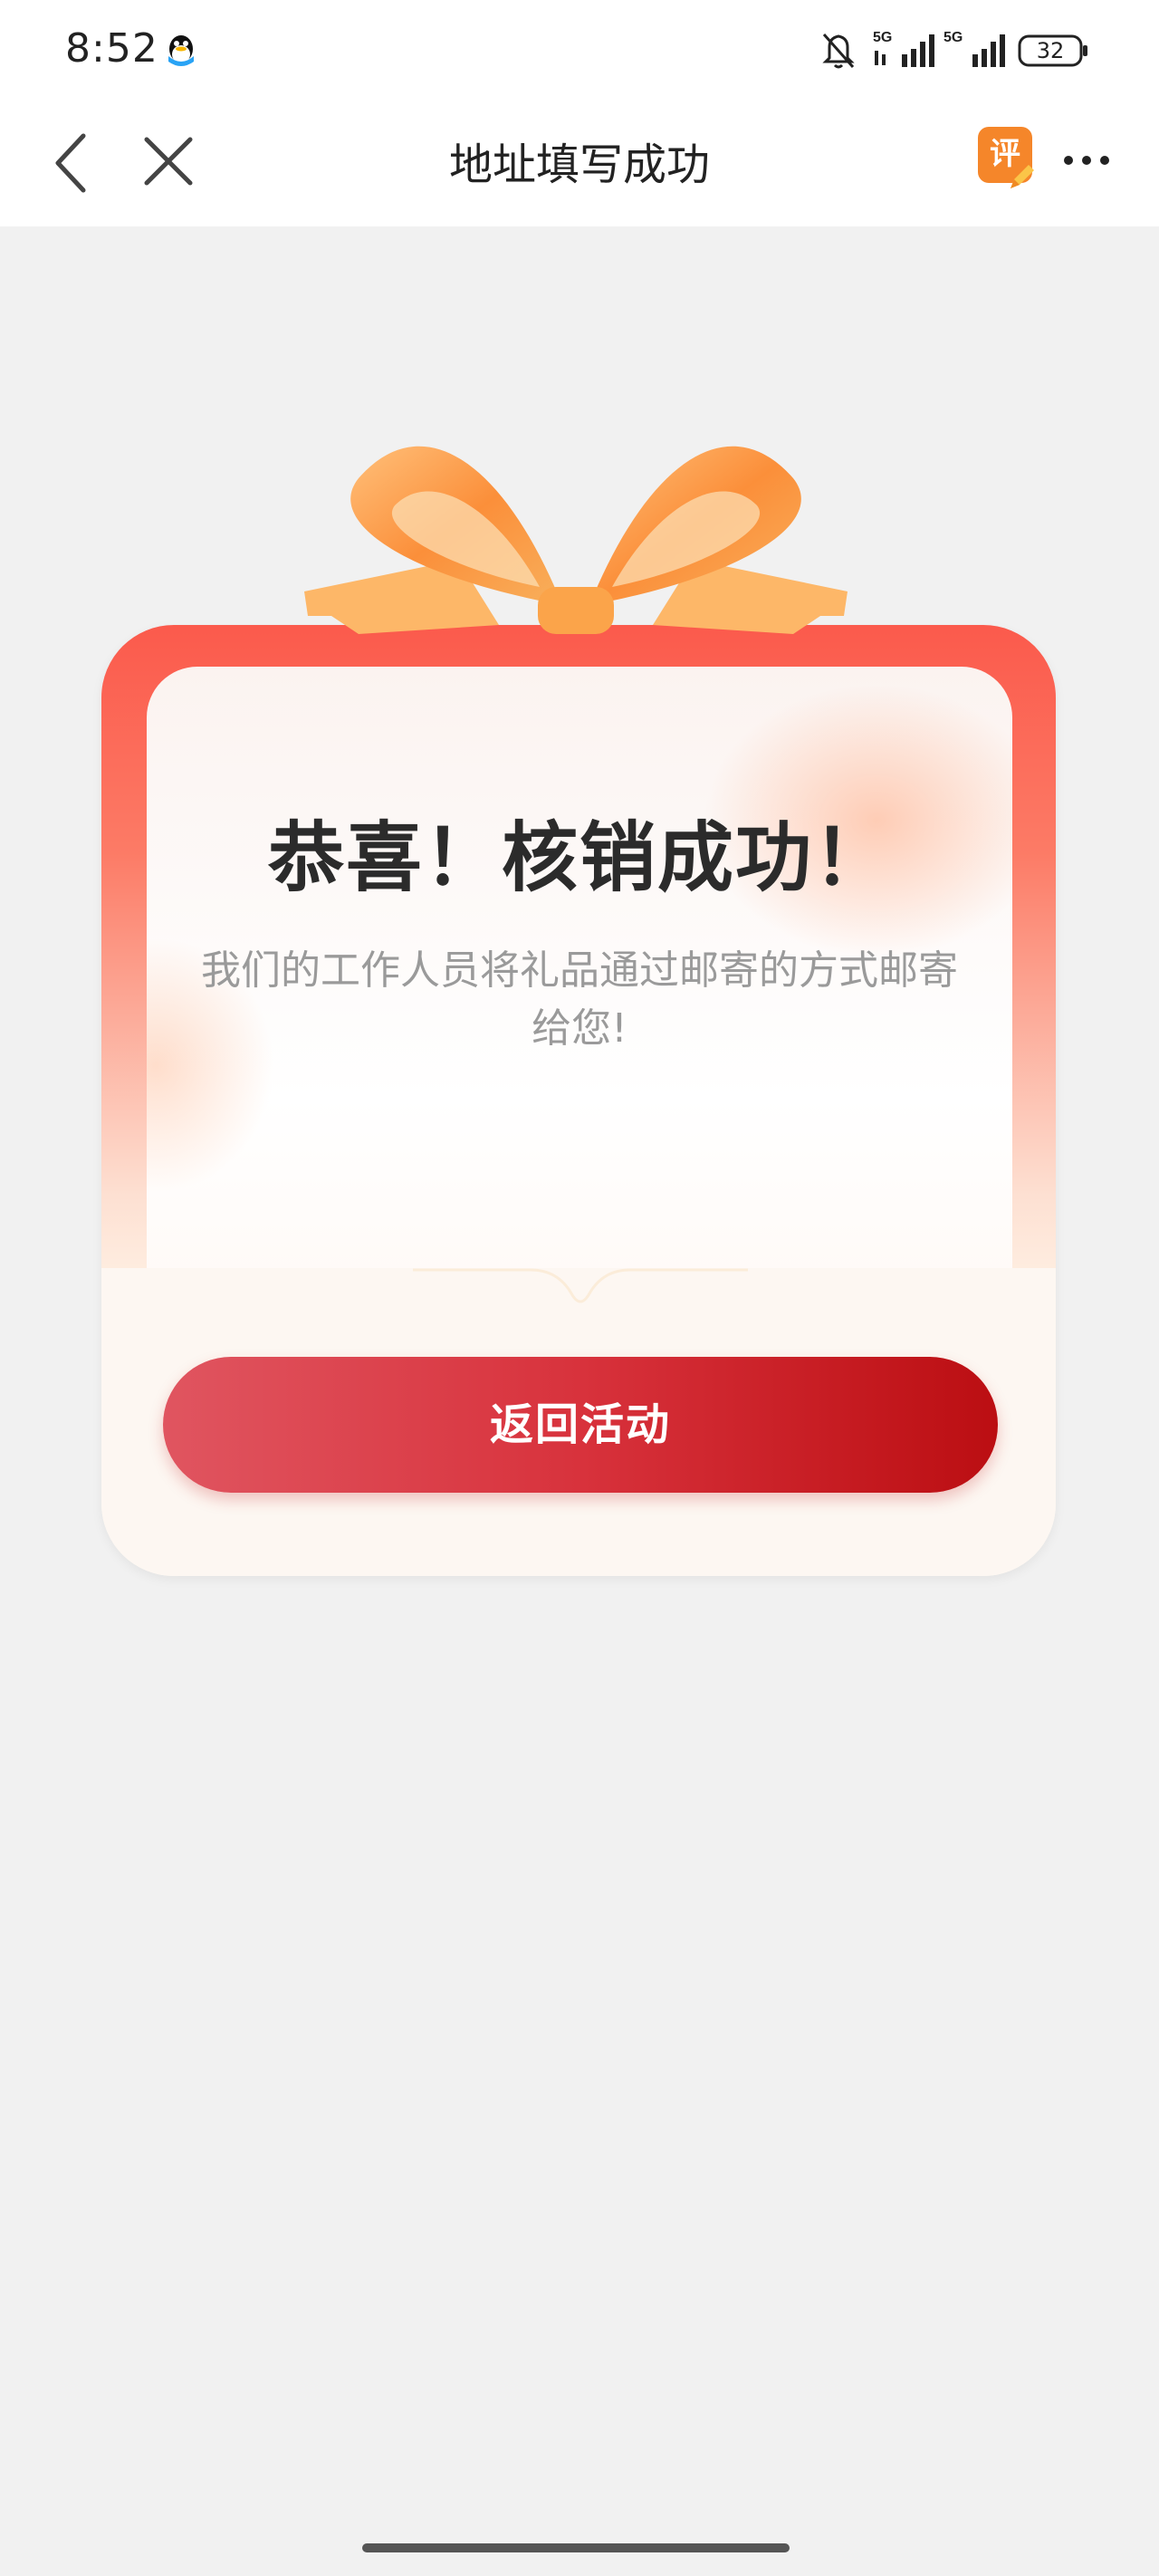 This screenshot has height=2576, width=1159. What do you see at coordinates (74, 163) in the screenshot?
I see `back-icon` at bounding box center [74, 163].